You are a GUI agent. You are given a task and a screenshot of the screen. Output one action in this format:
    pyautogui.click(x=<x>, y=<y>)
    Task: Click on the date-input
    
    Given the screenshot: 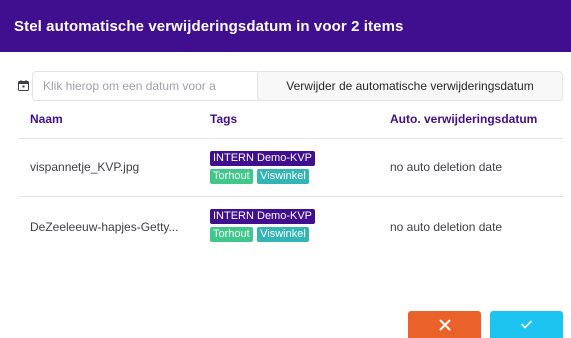 What is the action you would take?
    pyautogui.click(x=146, y=86)
    